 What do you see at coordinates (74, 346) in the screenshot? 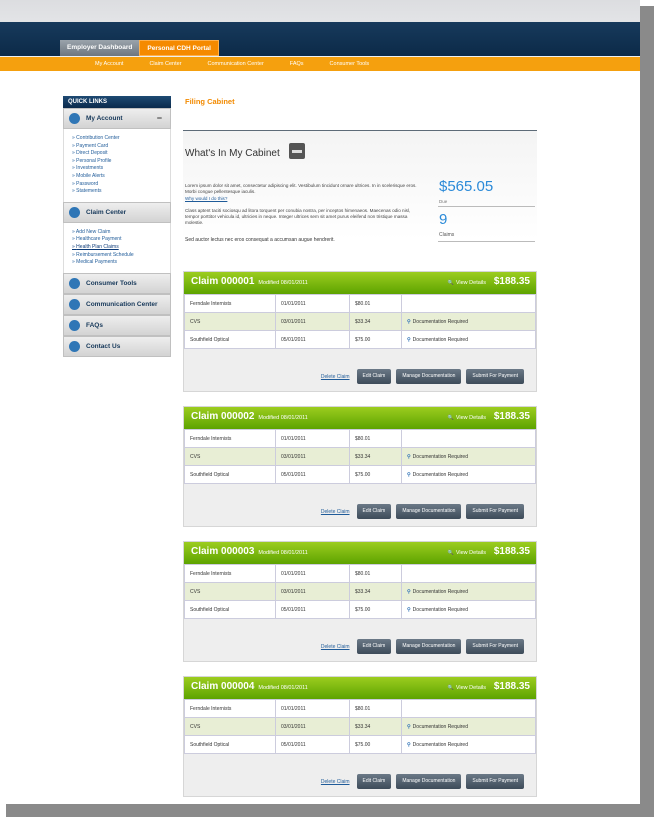
I see `phone-icon` at bounding box center [74, 346].